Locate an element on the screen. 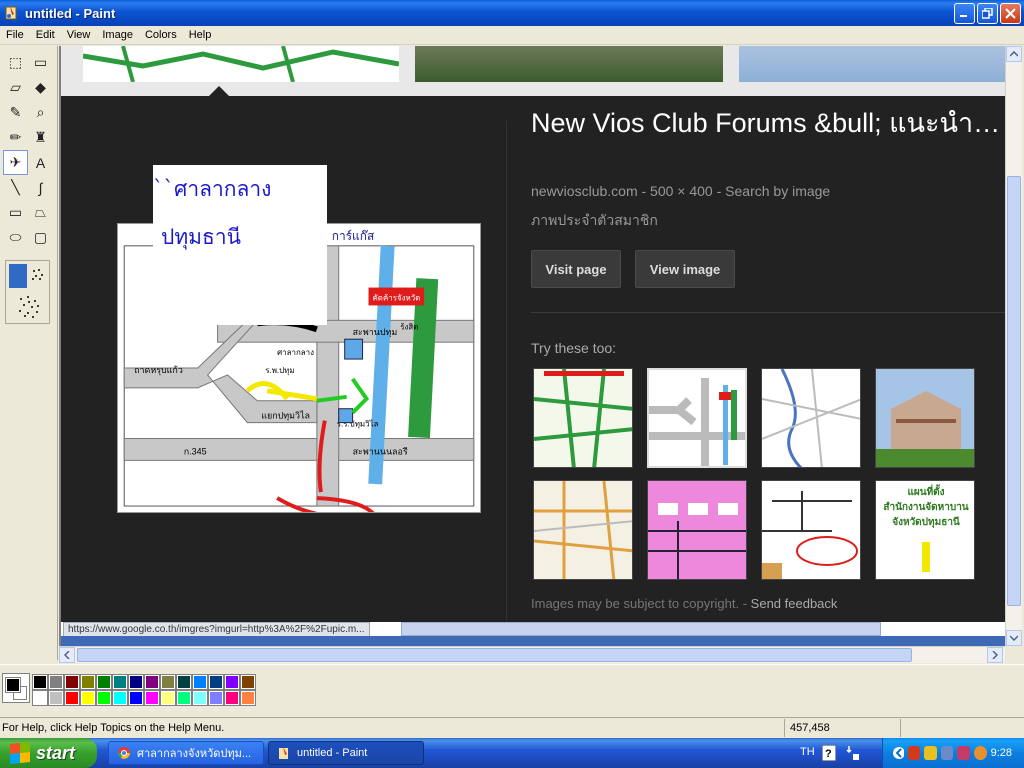  tray-app-icon is located at coordinates (964, 753).